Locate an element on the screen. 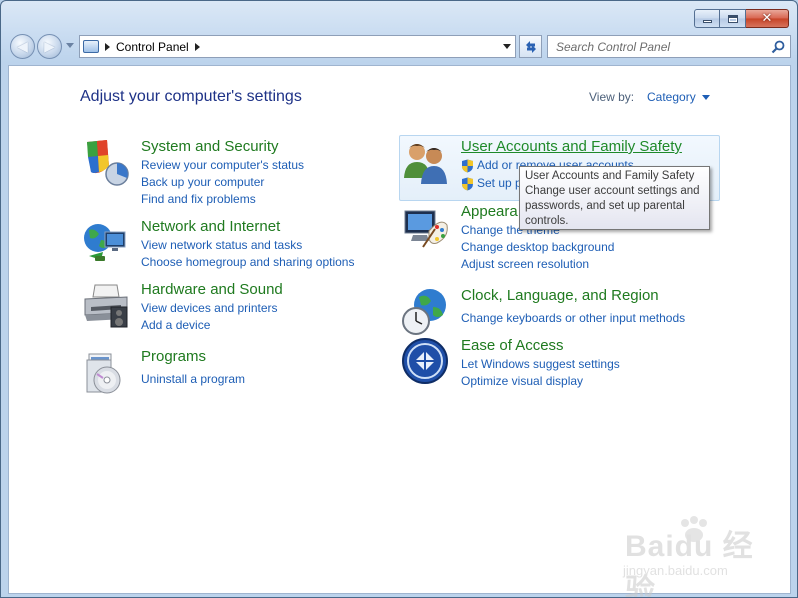 Image resolution: width=798 pixels, height=598 pixels. search-box is located at coordinates (669, 46).